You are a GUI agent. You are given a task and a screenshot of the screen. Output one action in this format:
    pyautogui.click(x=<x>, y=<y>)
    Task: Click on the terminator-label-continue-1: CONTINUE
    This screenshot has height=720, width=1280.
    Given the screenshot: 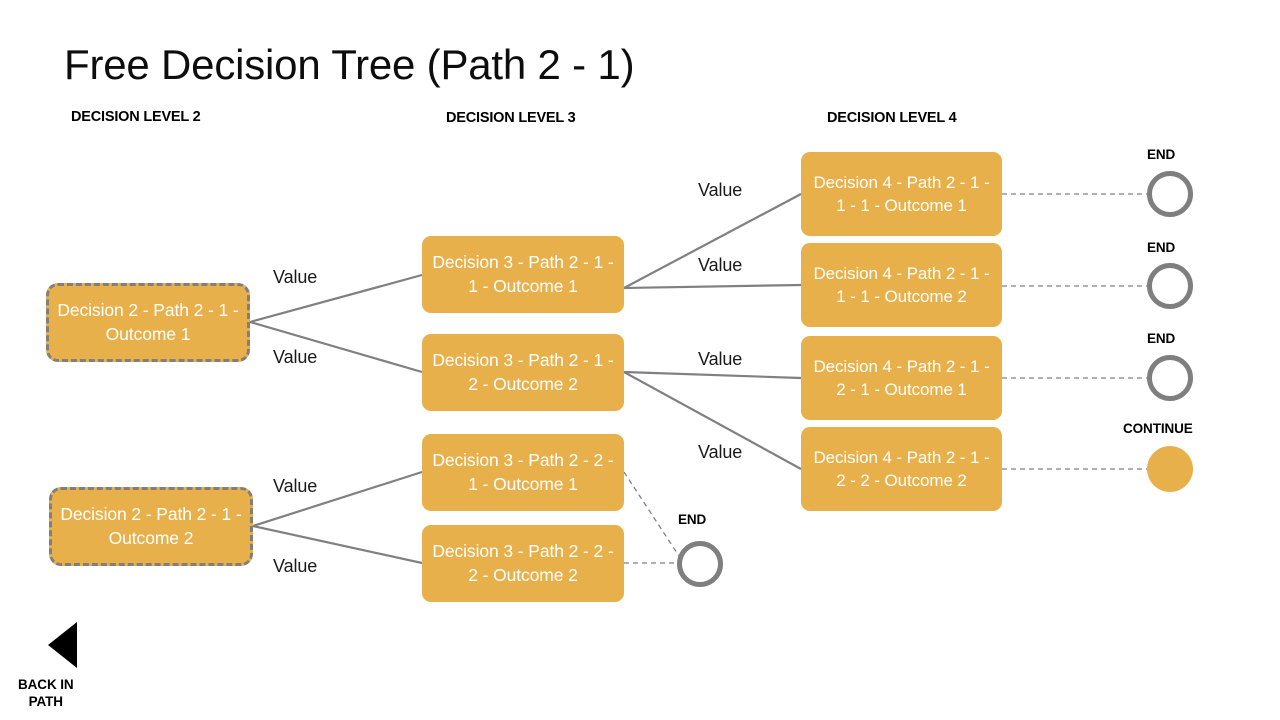 What is the action you would take?
    pyautogui.click(x=1158, y=428)
    